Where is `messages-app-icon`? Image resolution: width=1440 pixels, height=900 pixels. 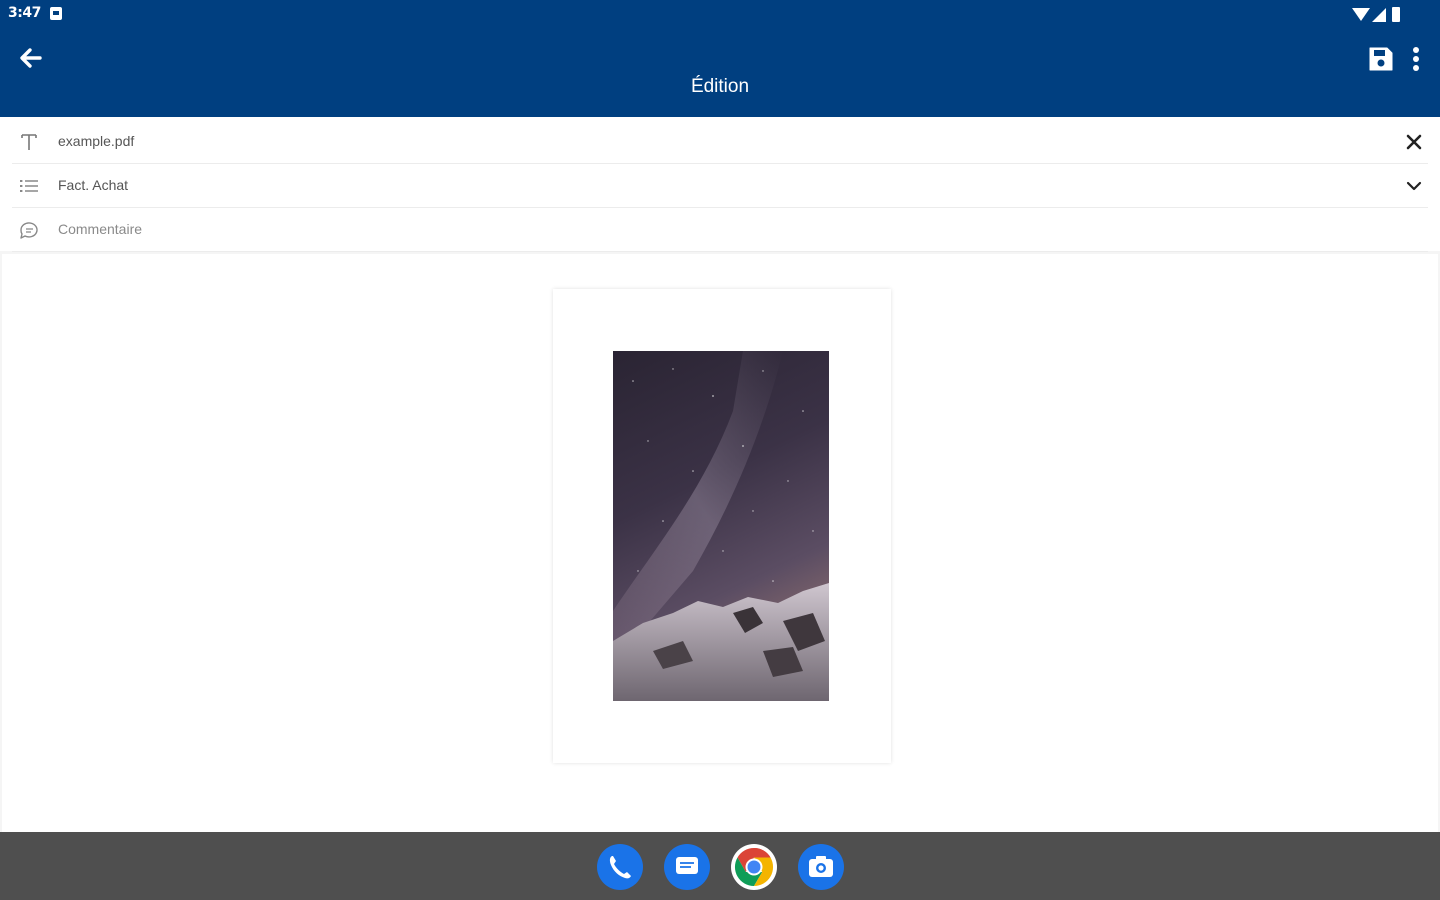 messages-app-icon is located at coordinates (687, 867).